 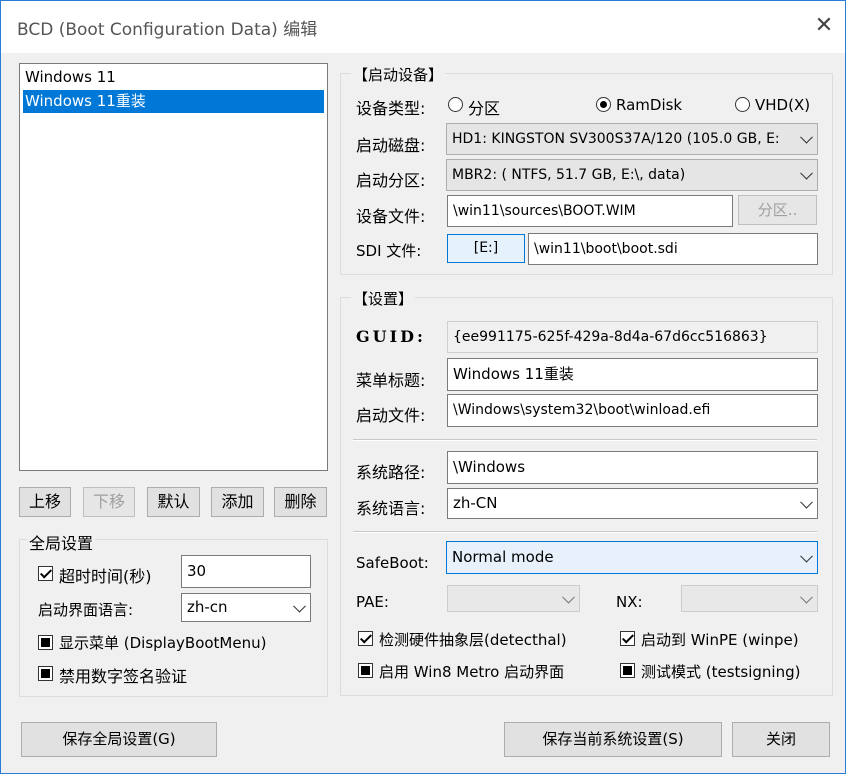 I want to click on sdi-file-label: SDI 文件:, so click(x=389, y=251).